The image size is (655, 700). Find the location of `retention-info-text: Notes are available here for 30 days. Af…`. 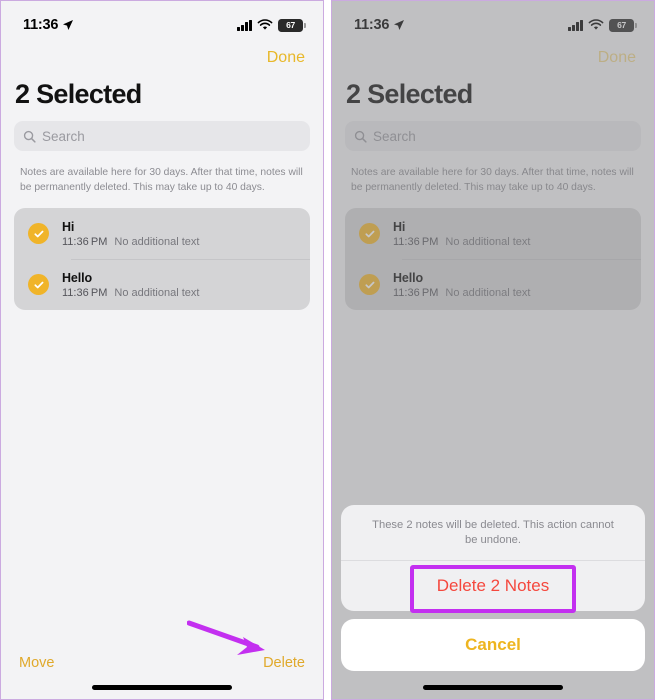

retention-info-text: Notes are available here for 30 days. Af… is located at coordinates (161, 180).